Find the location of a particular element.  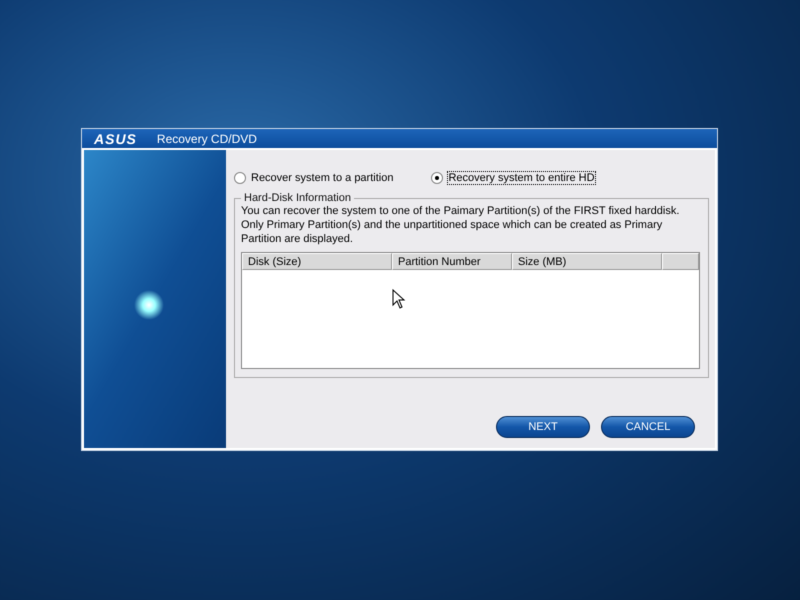

dialog-button: CANCEL is located at coordinates (648, 427).